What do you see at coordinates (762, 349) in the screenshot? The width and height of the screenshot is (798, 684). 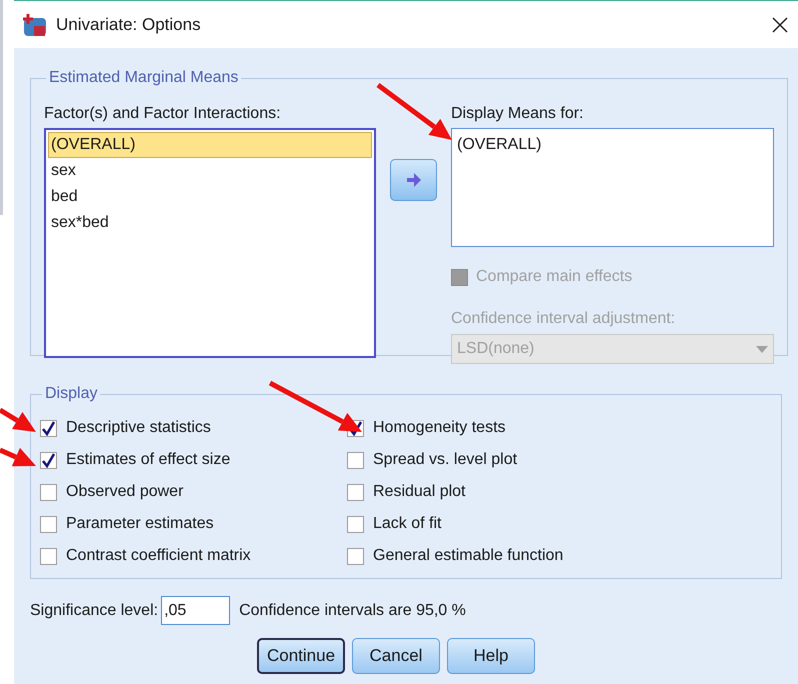 I see `dropdown-arrow-icon` at bounding box center [762, 349].